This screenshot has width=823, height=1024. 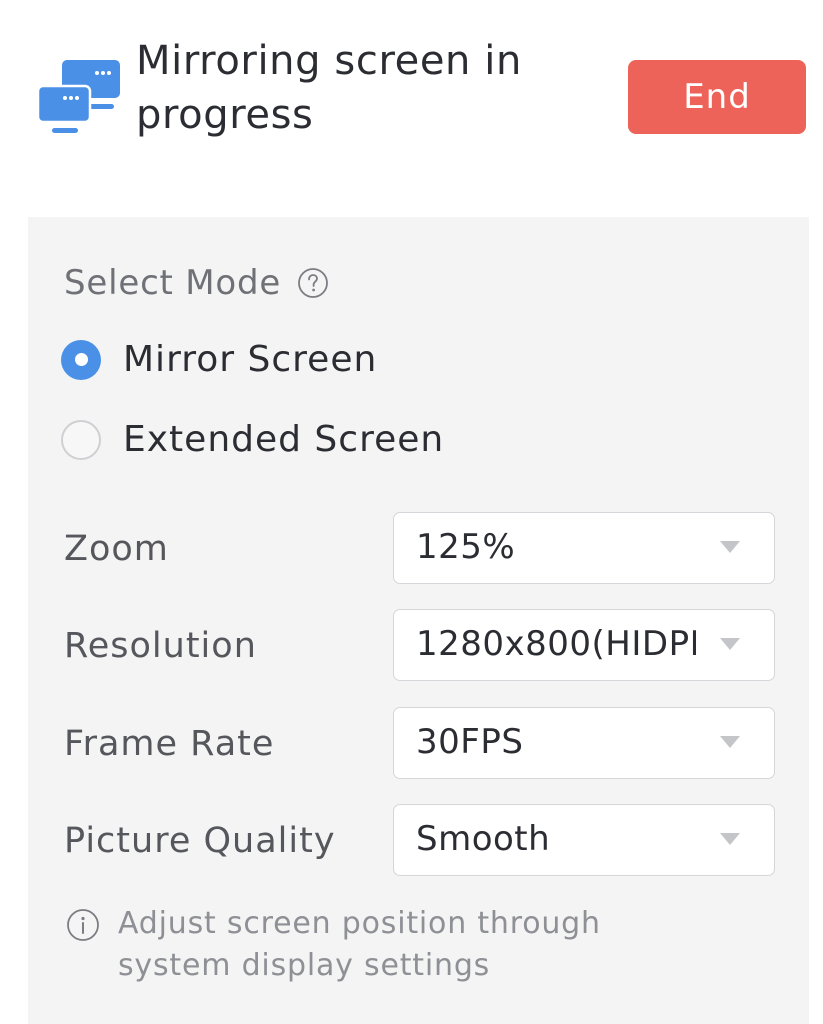 What do you see at coordinates (250, 359) in the screenshot?
I see `mirror-screen-label: Mirror Screen` at bounding box center [250, 359].